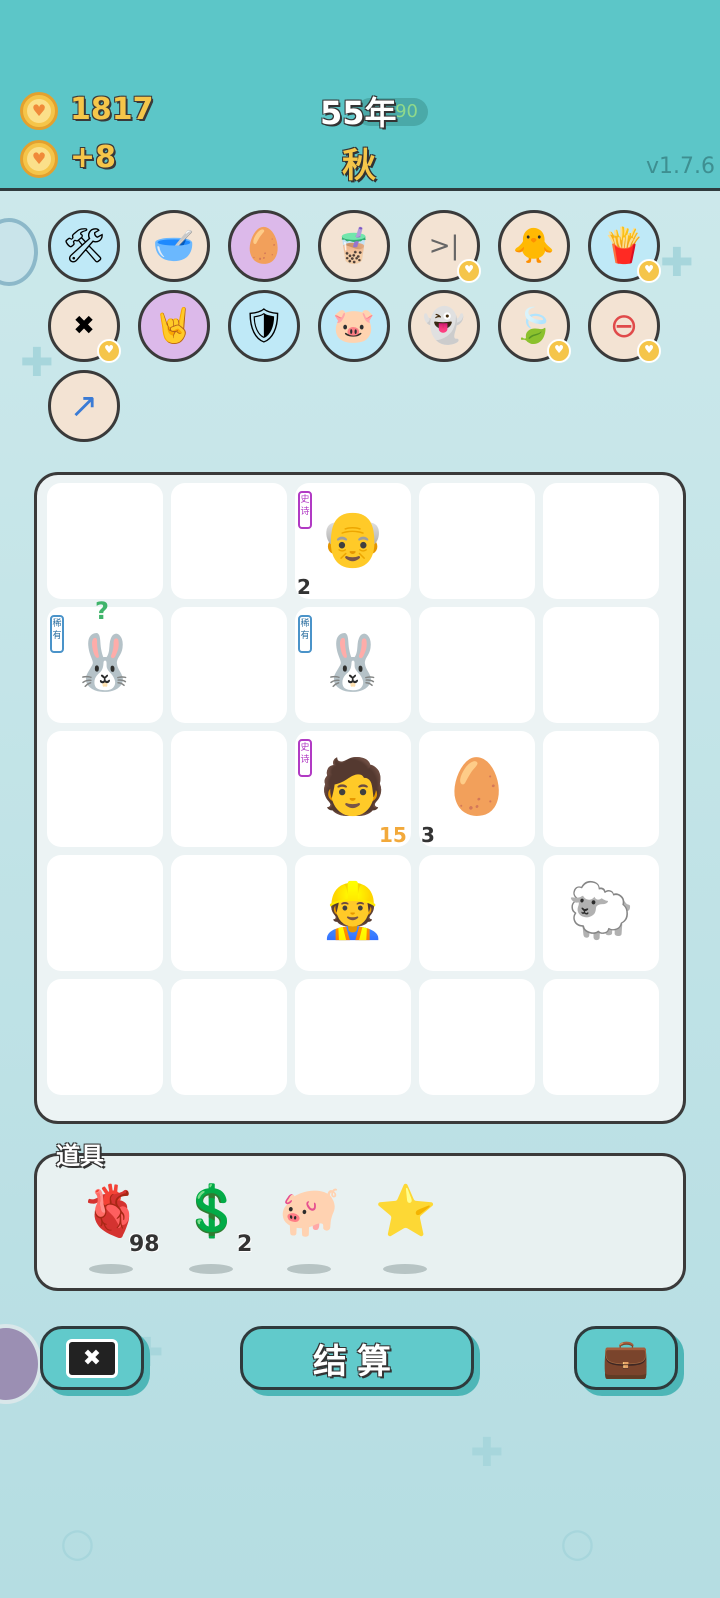  What do you see at coordinates (358, 113) in the screenshot?
I see `year-label: 55年` at bounding box center [358, 113].